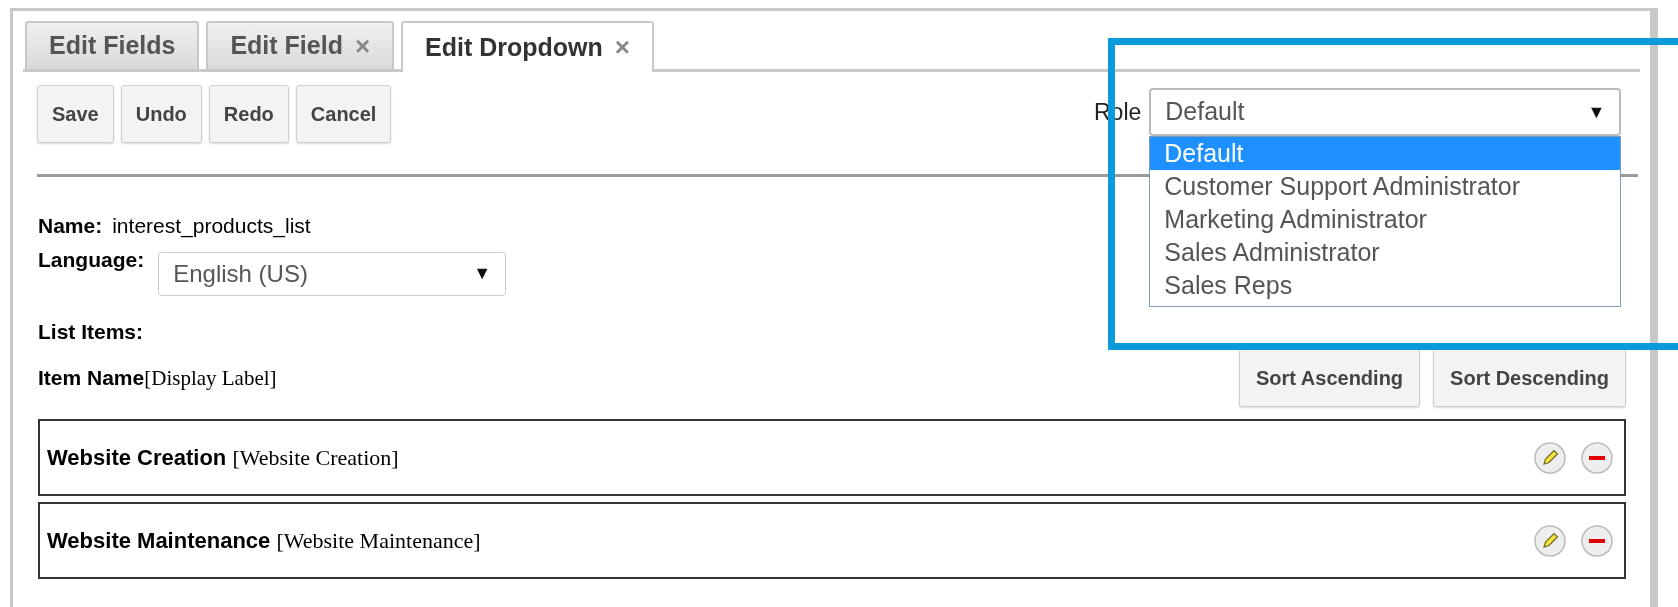  What do you see at coordinates (1529, 378) in the screenshot?
I see `sort-button: Sort Descending` at bounding box center [1529, 378].